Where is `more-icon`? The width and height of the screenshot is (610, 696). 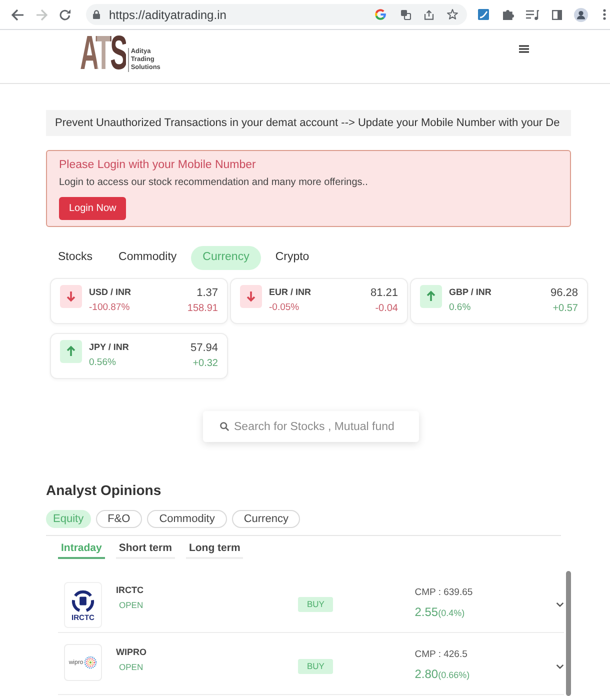 more-icon is located at coordinates (604, 14).